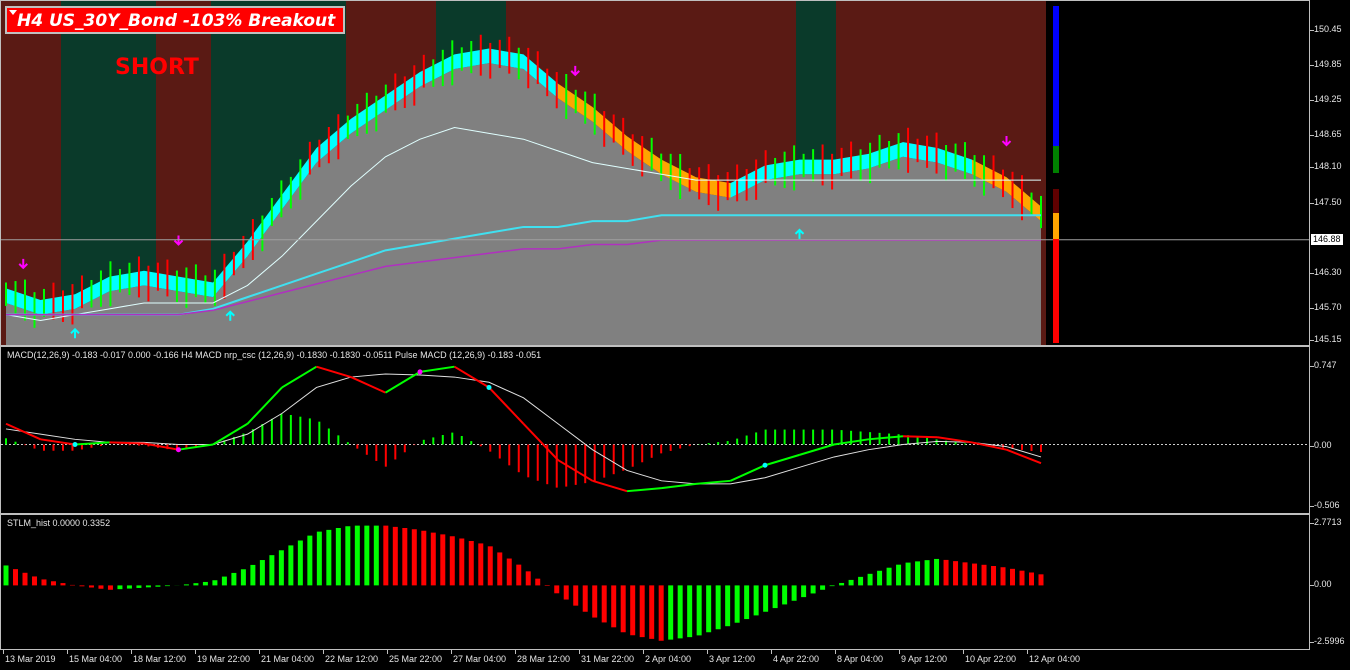  I want to click on current-price-marker: 146.88, so click(1327, 239).